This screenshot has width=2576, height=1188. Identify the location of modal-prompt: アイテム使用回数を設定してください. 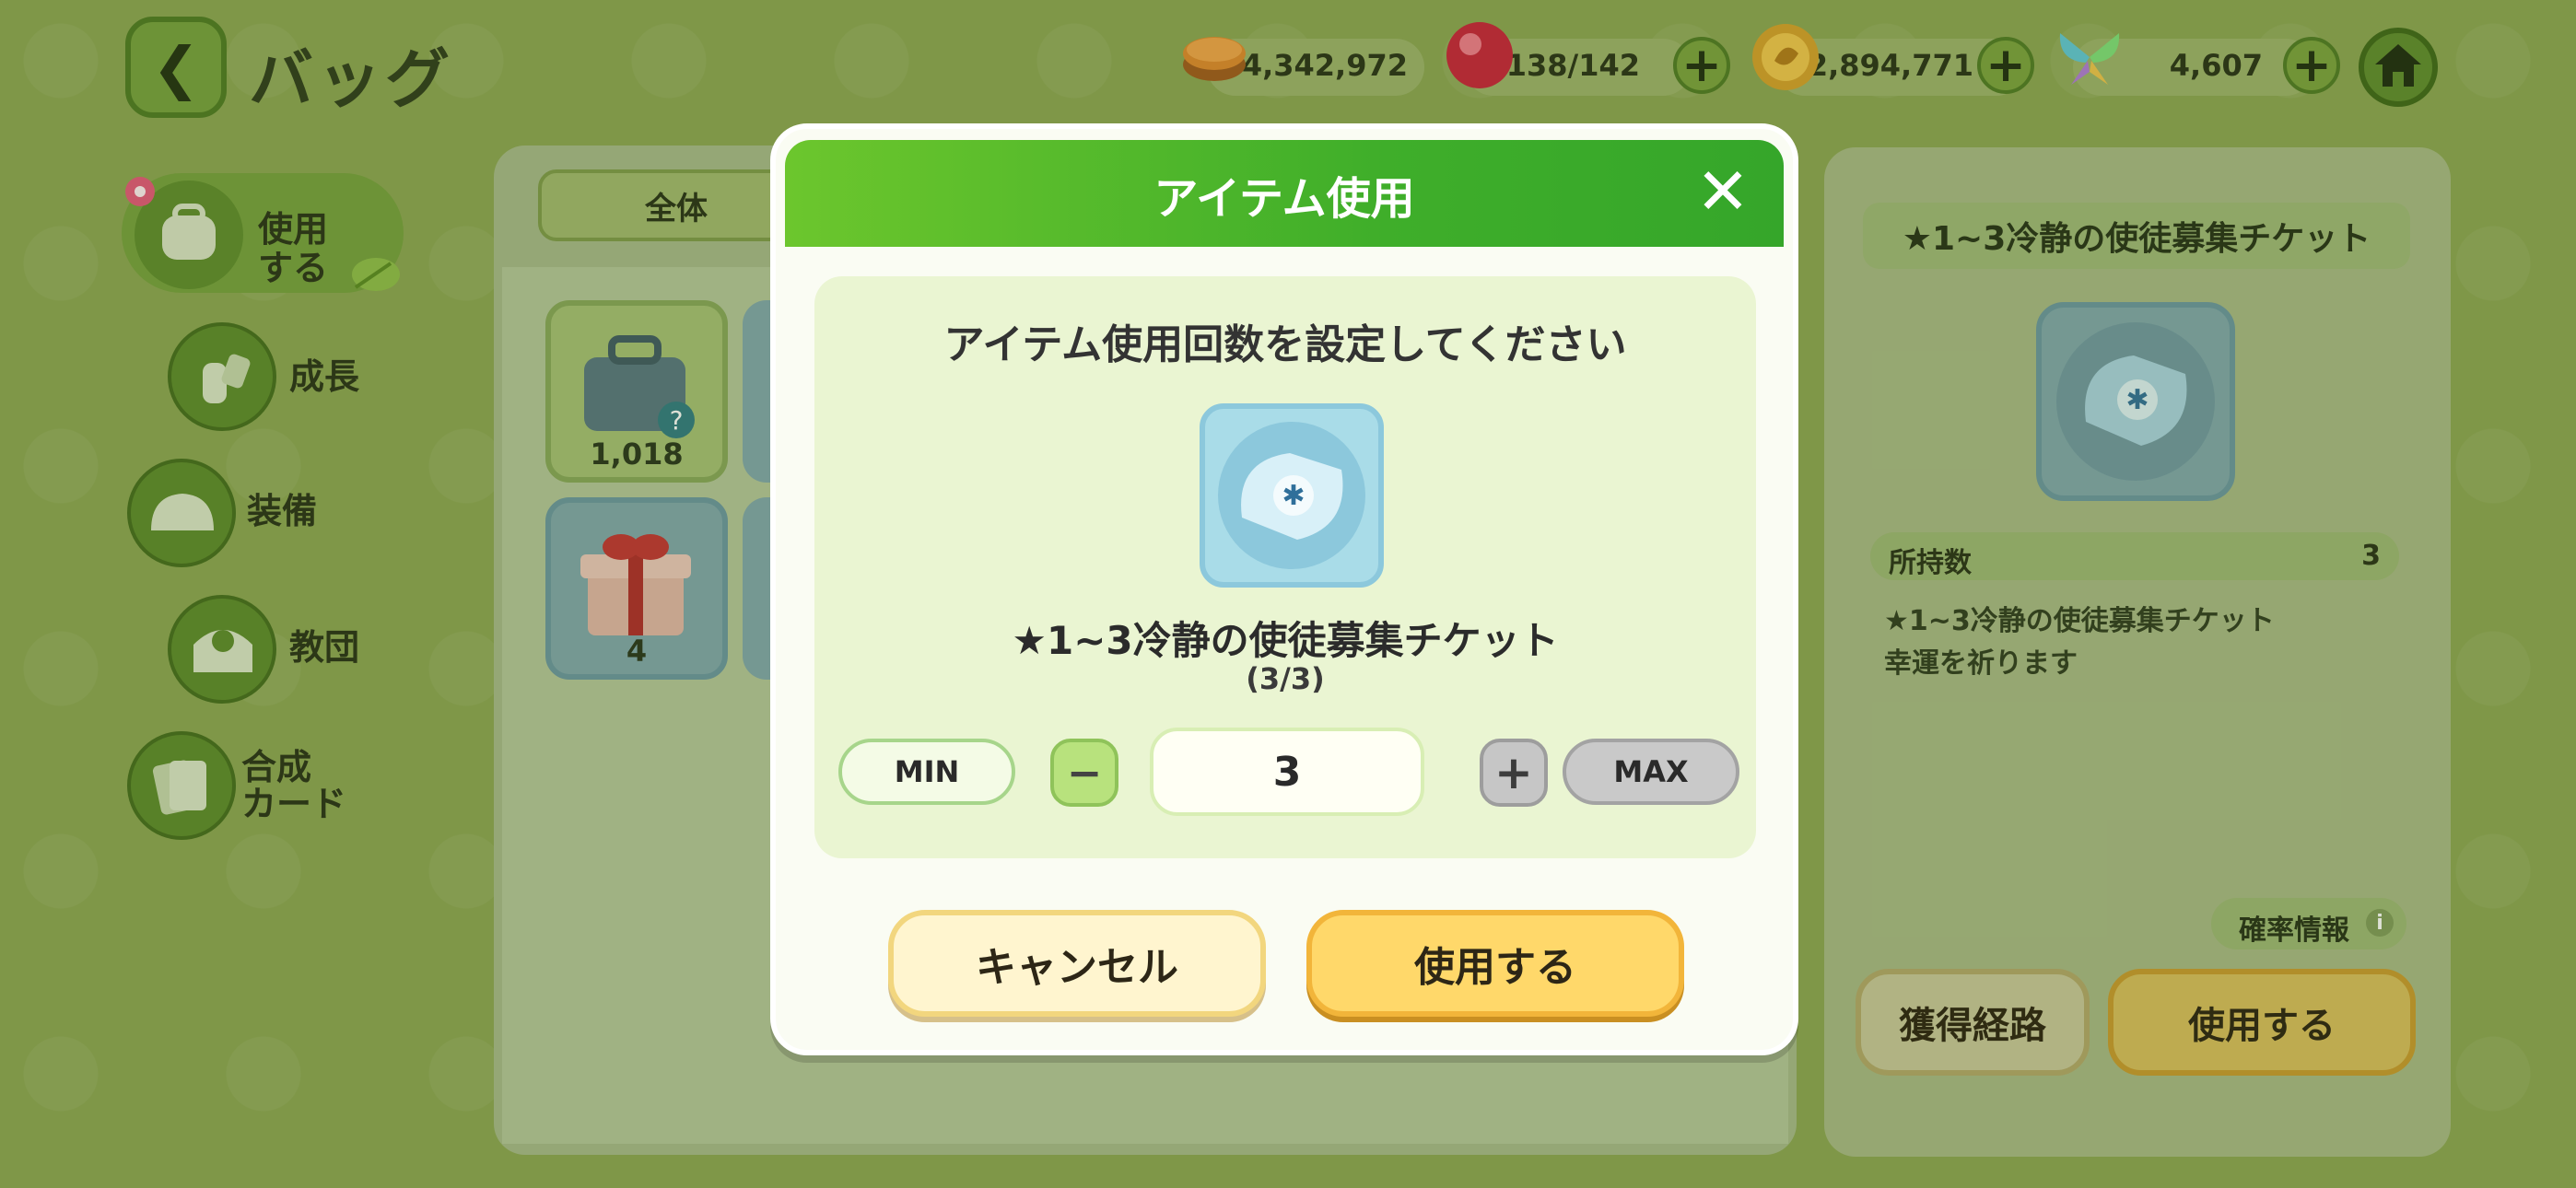
(1285, 344).